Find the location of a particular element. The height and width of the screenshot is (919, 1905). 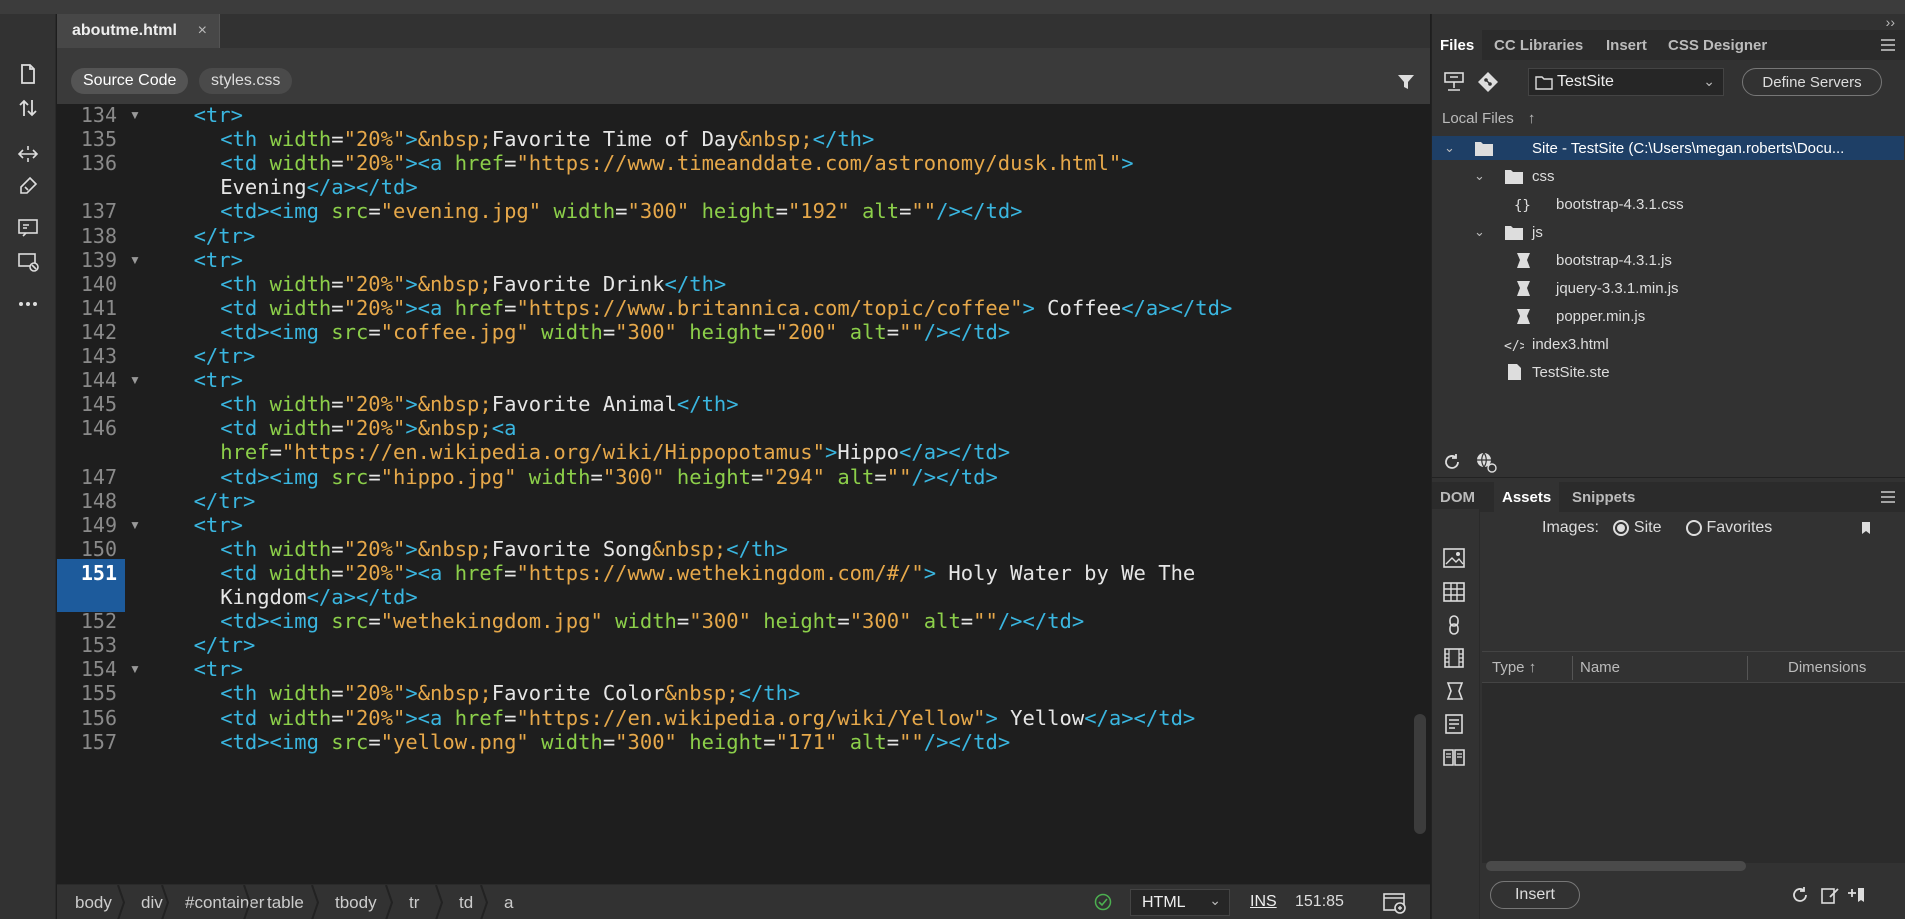

breadcrumb-item: tr is located at coordinates (414, 902).